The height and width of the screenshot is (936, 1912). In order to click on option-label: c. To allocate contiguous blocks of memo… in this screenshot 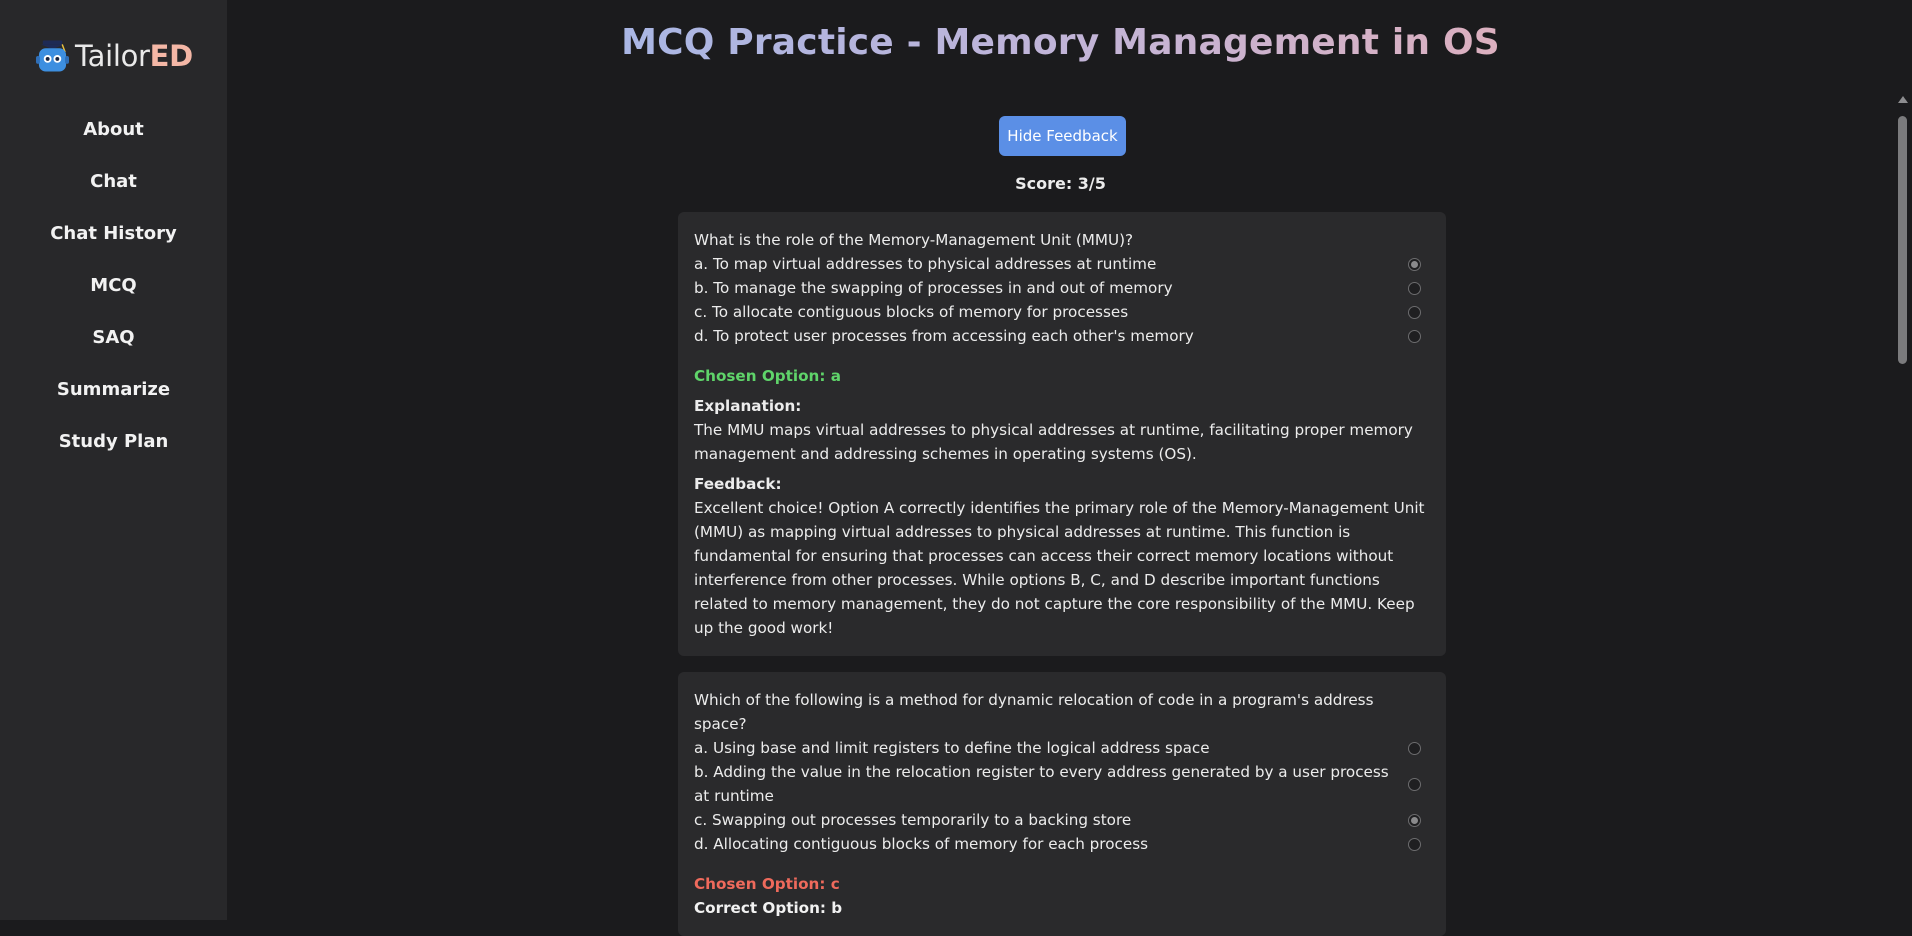, I will do `click(911, 312)`.